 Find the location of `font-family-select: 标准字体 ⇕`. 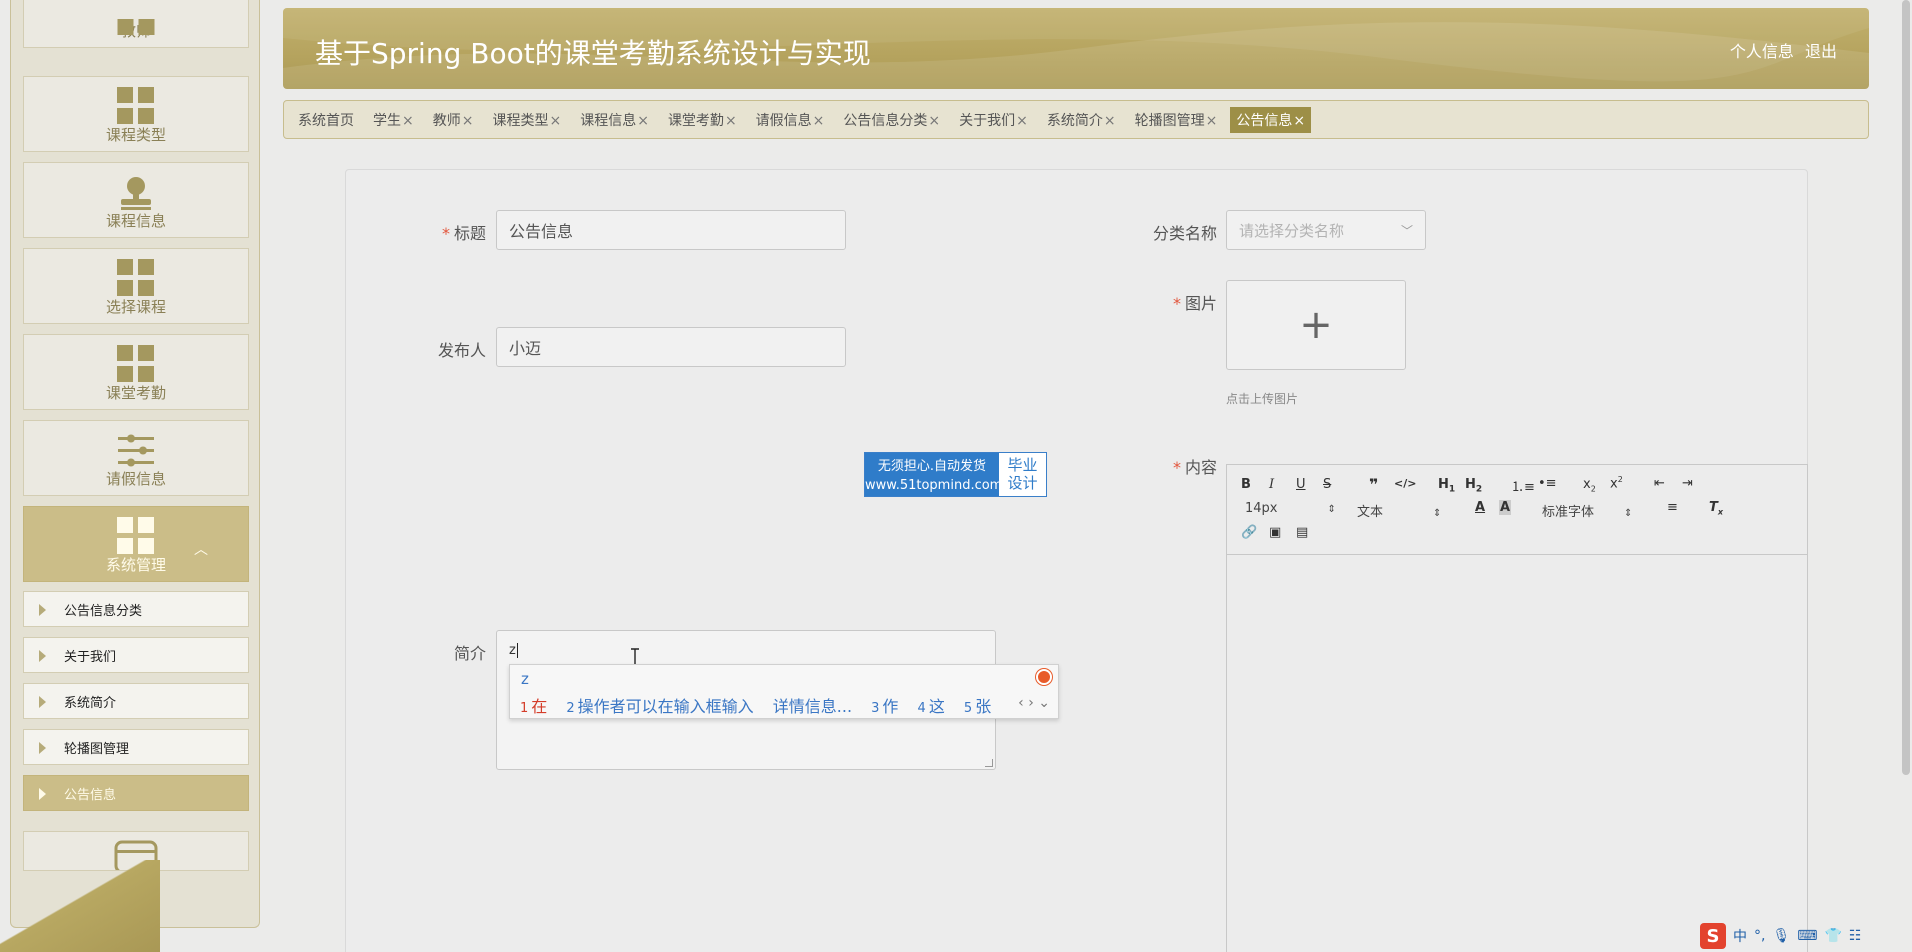

font-family-select: 标准字体 ⇕ is located at coordinates (1587, 510).